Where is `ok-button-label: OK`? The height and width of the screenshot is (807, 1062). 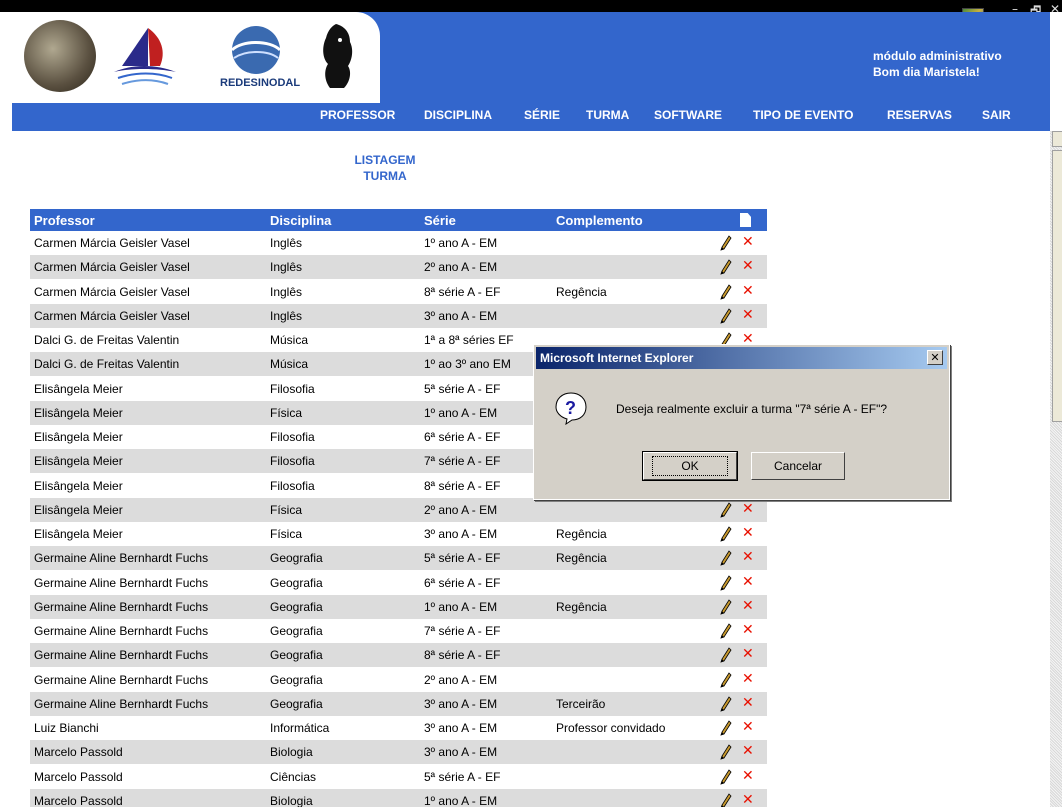 ok-button-label: OK is located at coordinates (690, 466).